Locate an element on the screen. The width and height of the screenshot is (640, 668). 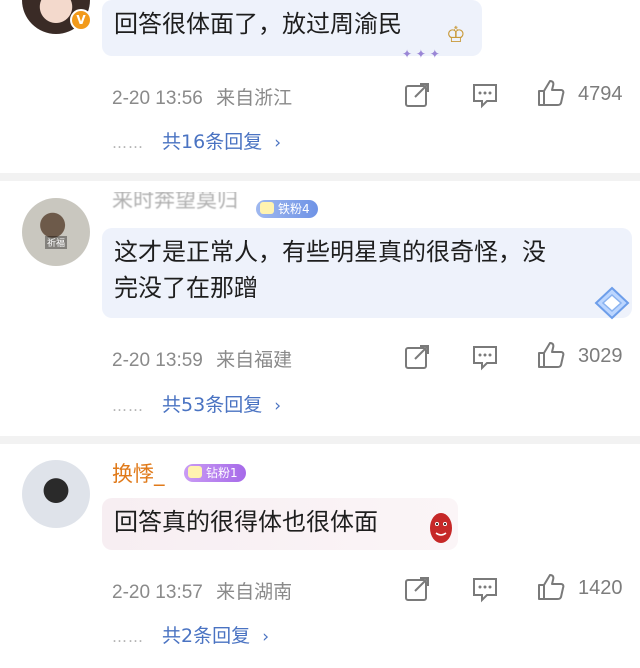
replies-count: 共2条回复 is located at coordinates (206, 636).